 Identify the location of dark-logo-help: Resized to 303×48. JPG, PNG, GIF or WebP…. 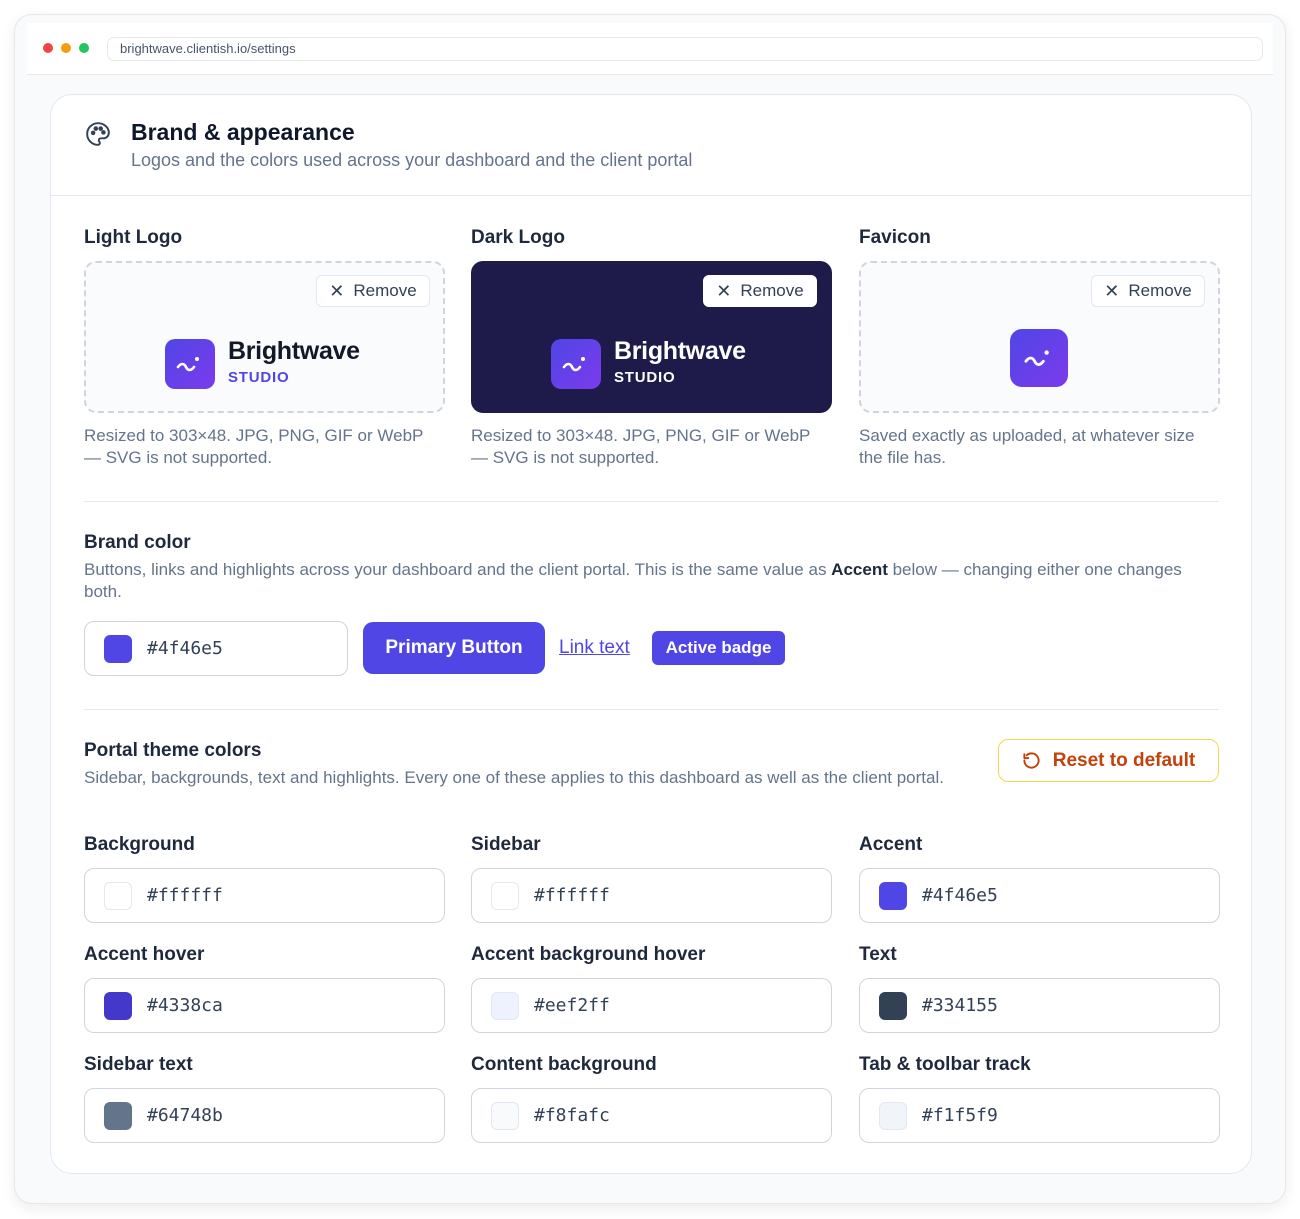
(641, 446).